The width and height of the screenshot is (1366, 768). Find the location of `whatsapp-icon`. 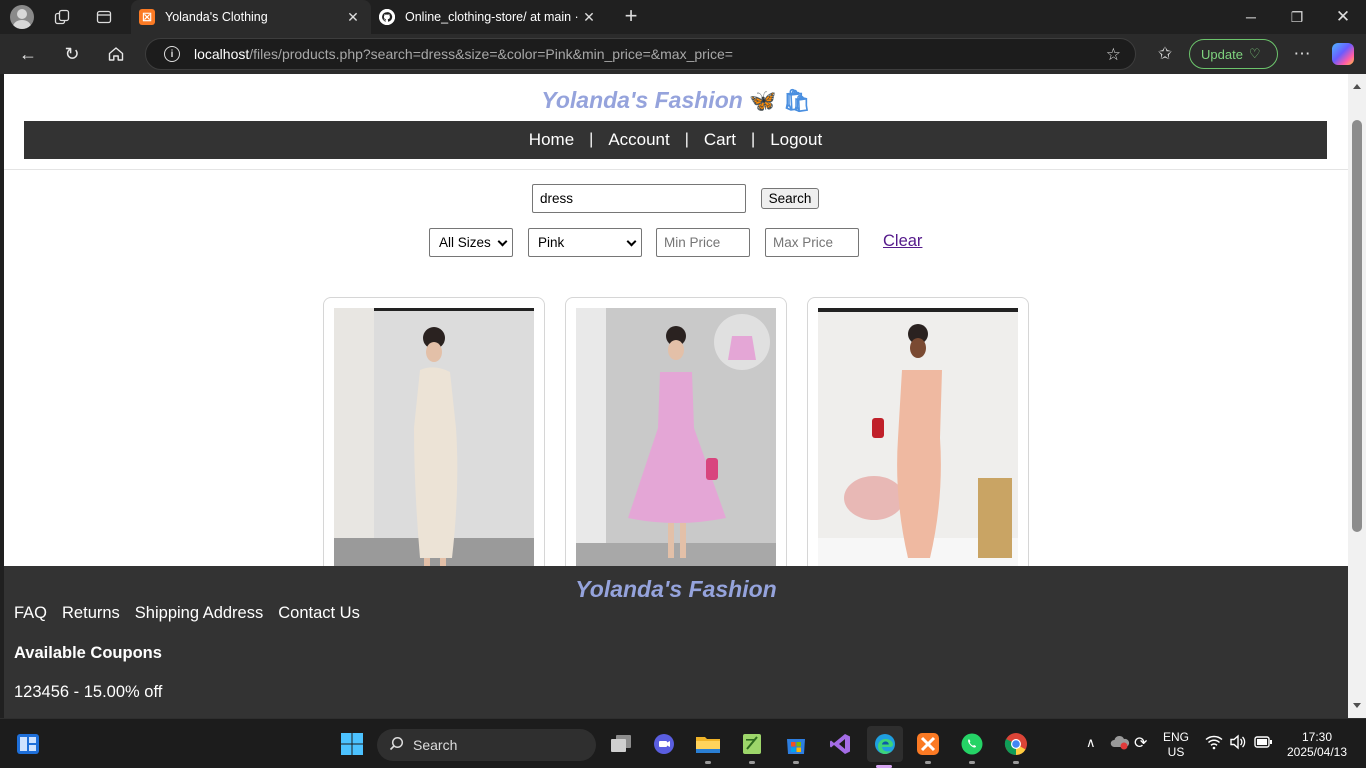

whatsapp-icon is located at coordinates (972, 744).